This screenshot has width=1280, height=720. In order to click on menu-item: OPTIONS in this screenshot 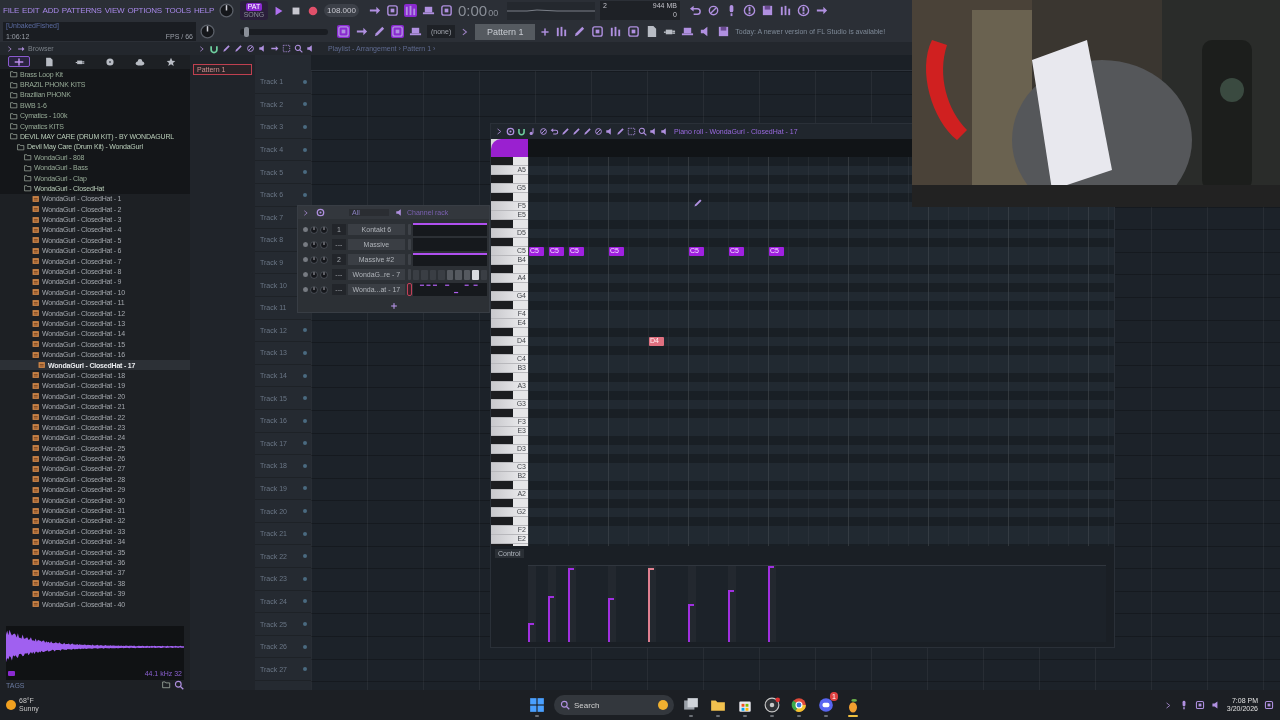, I will do `click(144, 10)`.